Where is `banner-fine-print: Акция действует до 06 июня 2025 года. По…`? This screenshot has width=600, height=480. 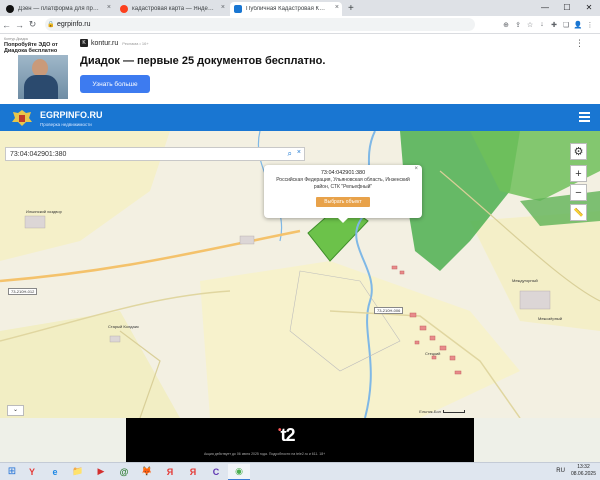 banner-fine-print: Акция действует до 06 июня 2025 года. По… is located at coordinates (265, 454).